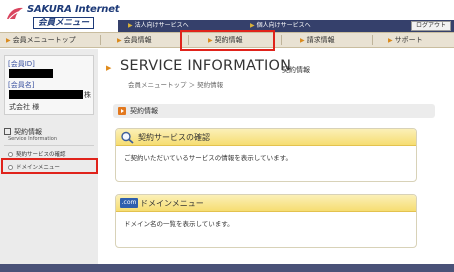  Describe the element at coordinates (21, 85) in the screenshot. I see `member-name-label: [会員名]` at that location.